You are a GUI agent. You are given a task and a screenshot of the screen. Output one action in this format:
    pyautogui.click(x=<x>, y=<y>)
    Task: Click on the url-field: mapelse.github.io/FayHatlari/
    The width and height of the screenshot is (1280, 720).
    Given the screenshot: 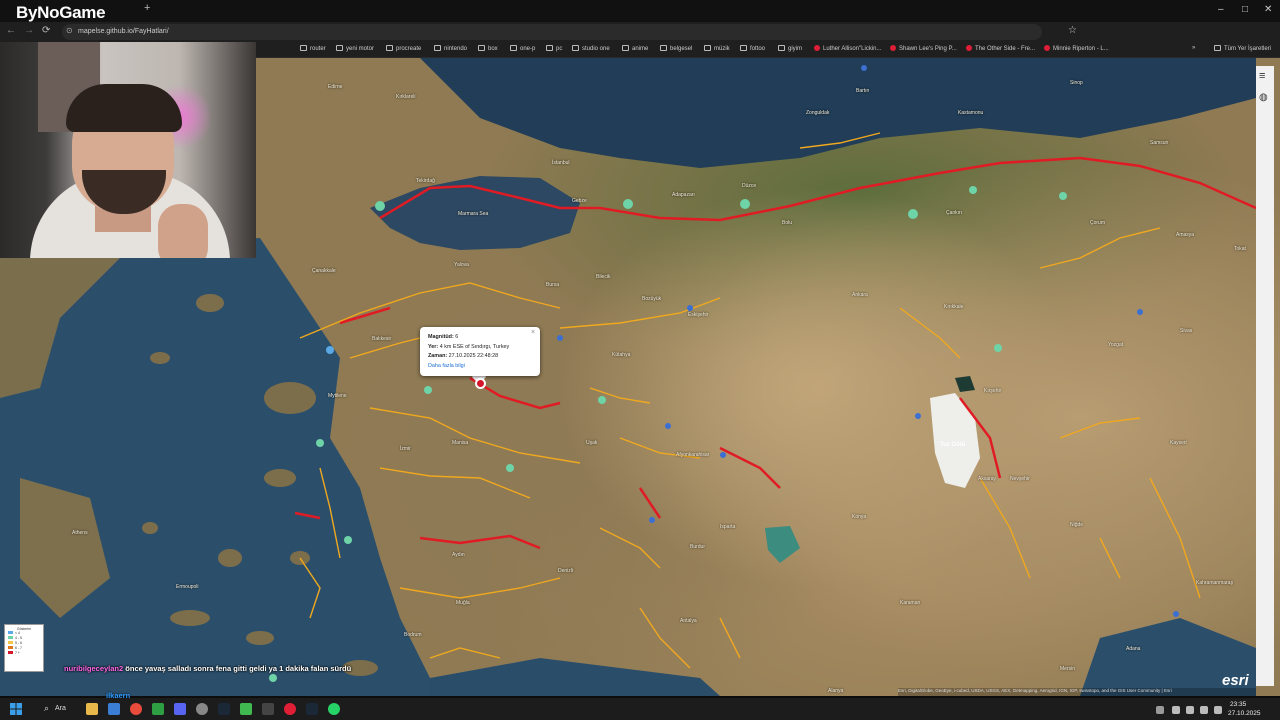 What is the action you would take?
    pyautogui.click(x=552, y=32)
    